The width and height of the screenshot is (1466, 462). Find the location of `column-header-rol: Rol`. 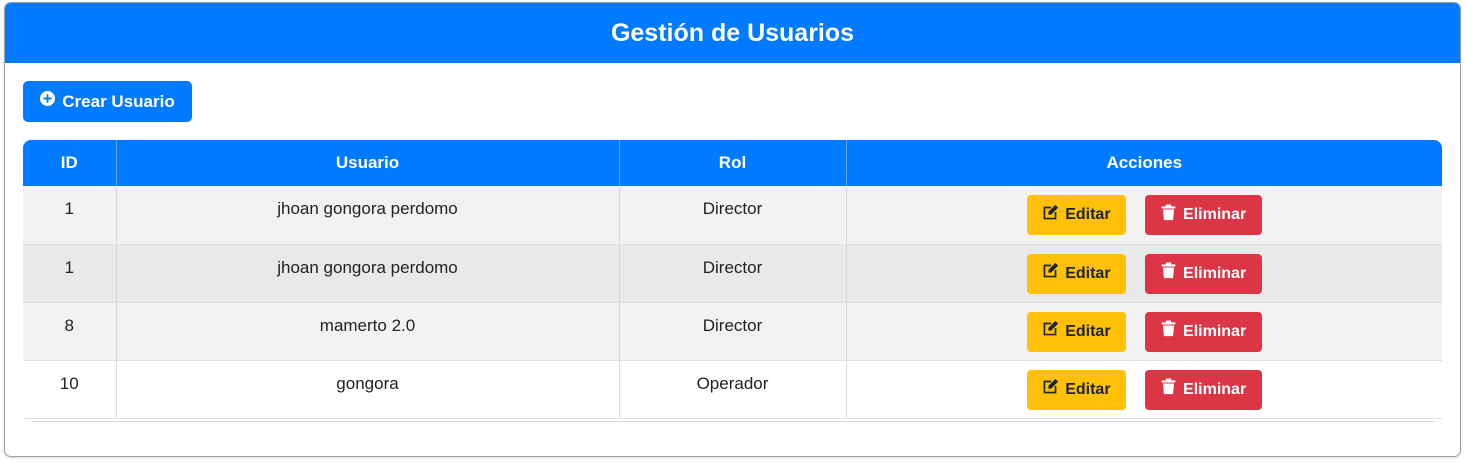

column-header-rol: Rol is located at coordinates (733, 163).